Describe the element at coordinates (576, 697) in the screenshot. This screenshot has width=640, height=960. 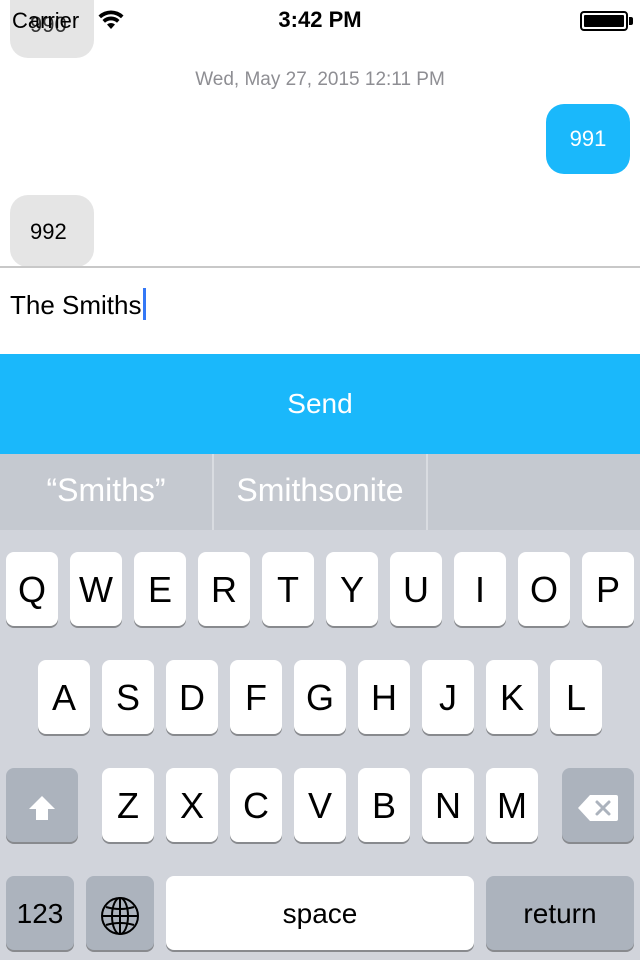
I see `key-l: L` at that location.